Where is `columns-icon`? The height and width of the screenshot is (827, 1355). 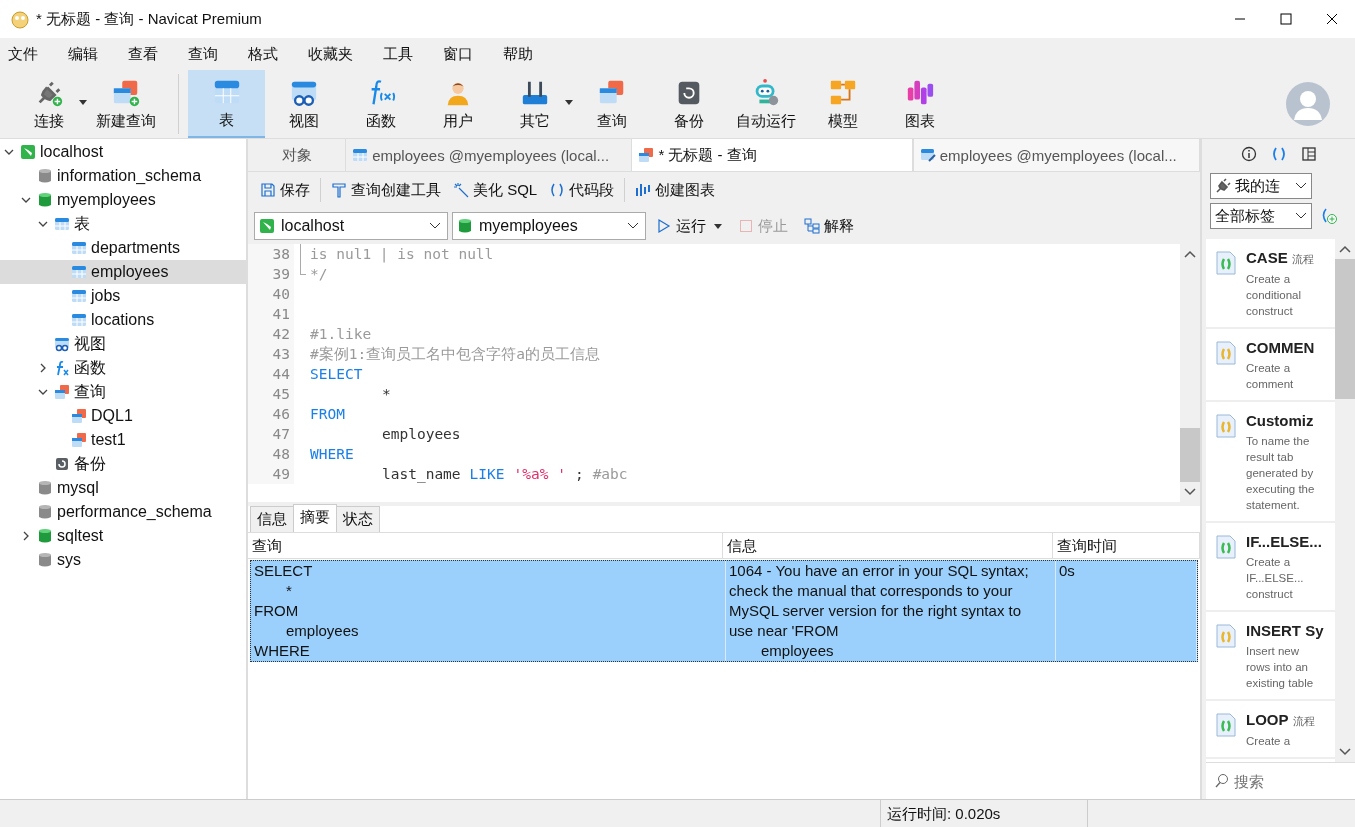
columns-icon is located at coordinates (1308, 154).